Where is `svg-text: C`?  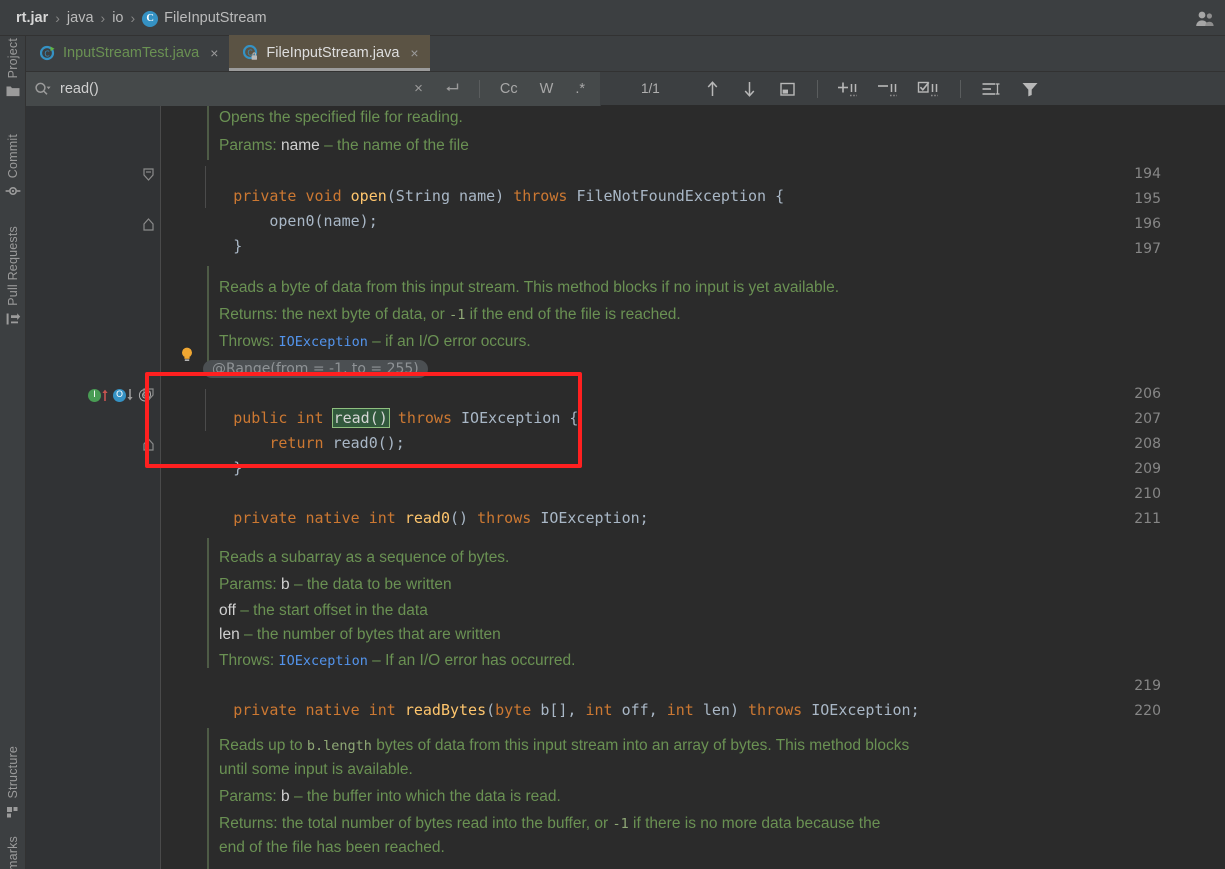
svg-text: C is located at coordinates (46, 53).